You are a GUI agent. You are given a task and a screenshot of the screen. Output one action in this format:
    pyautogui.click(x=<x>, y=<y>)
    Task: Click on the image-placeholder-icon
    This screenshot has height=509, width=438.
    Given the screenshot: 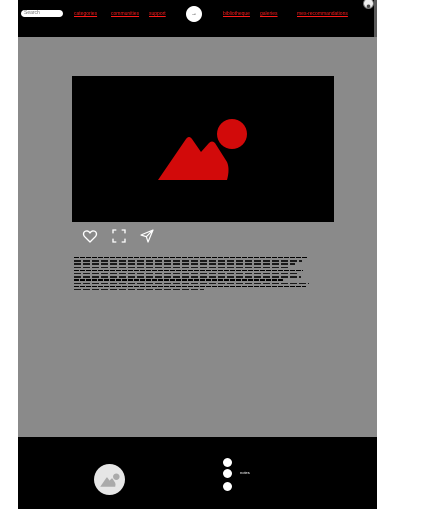 What is the action you would take?
    pyautogui.click(x=202, y=149)
    